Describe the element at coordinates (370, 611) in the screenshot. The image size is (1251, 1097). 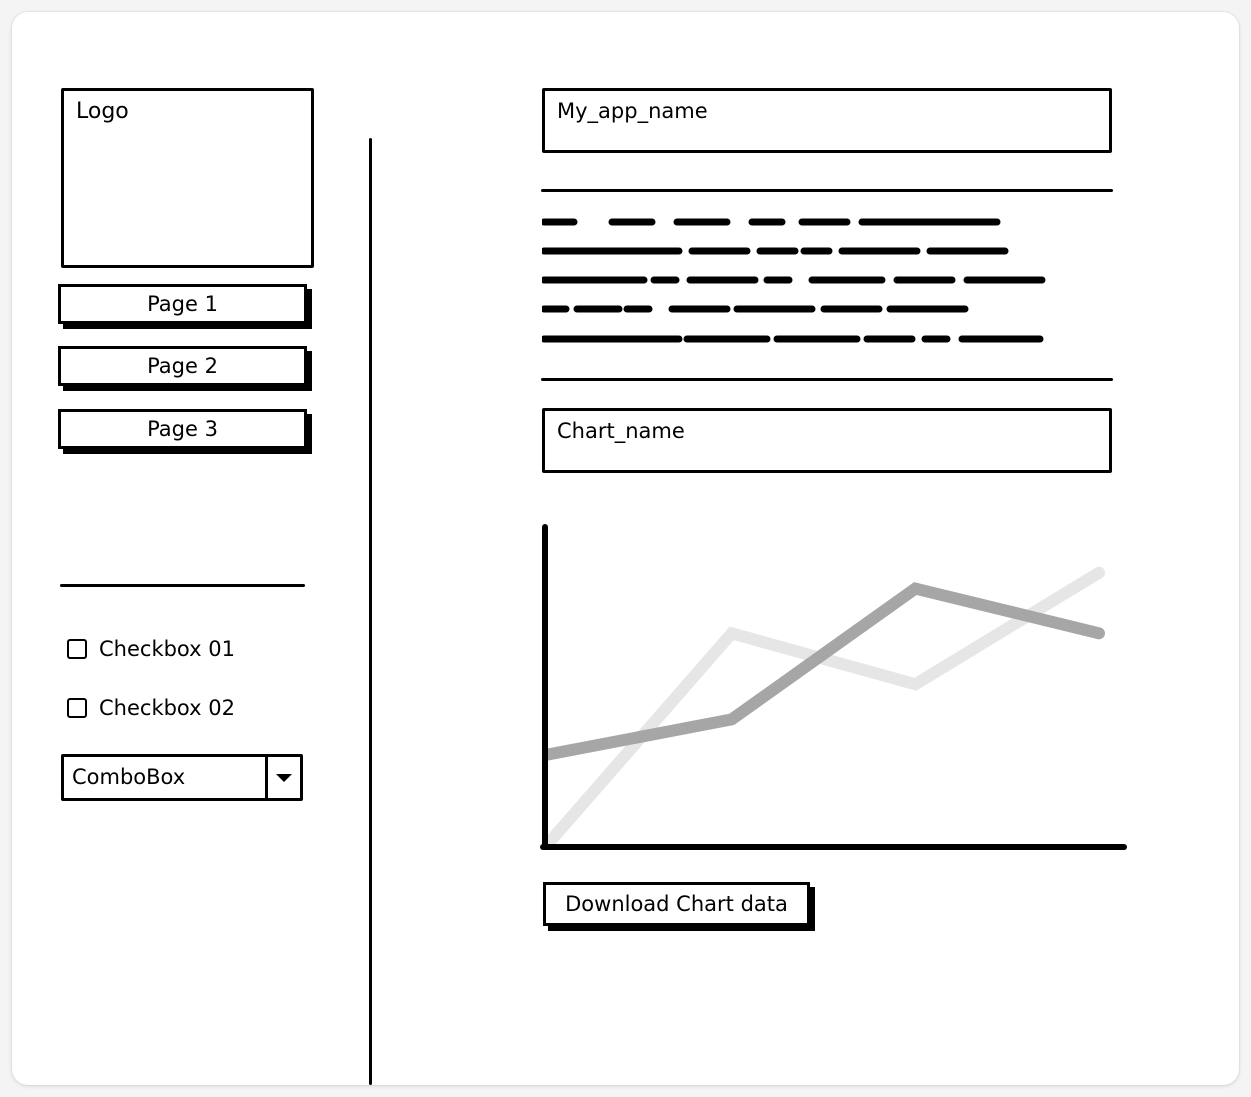
I see `vertical-divider` at that location.